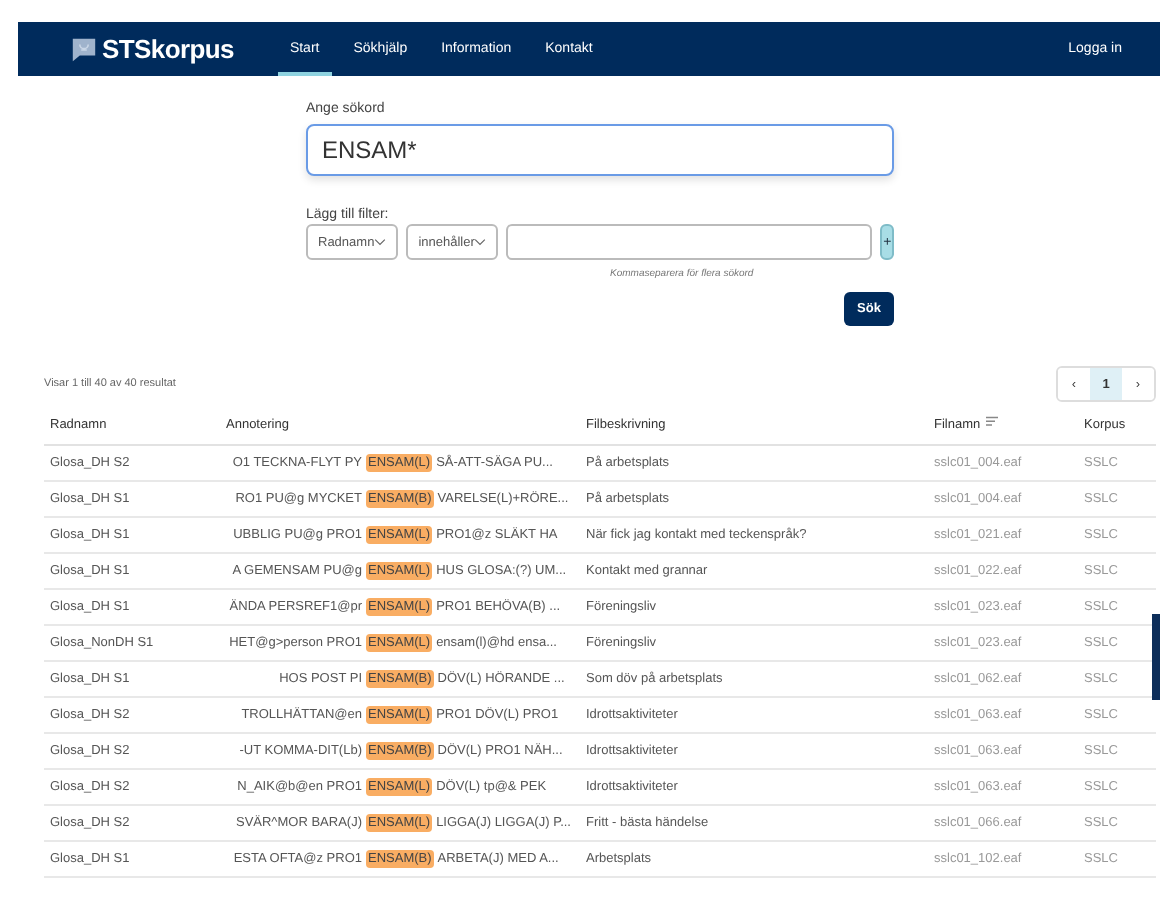  I want to click on speech-bubble-icon, so click(84, 49).